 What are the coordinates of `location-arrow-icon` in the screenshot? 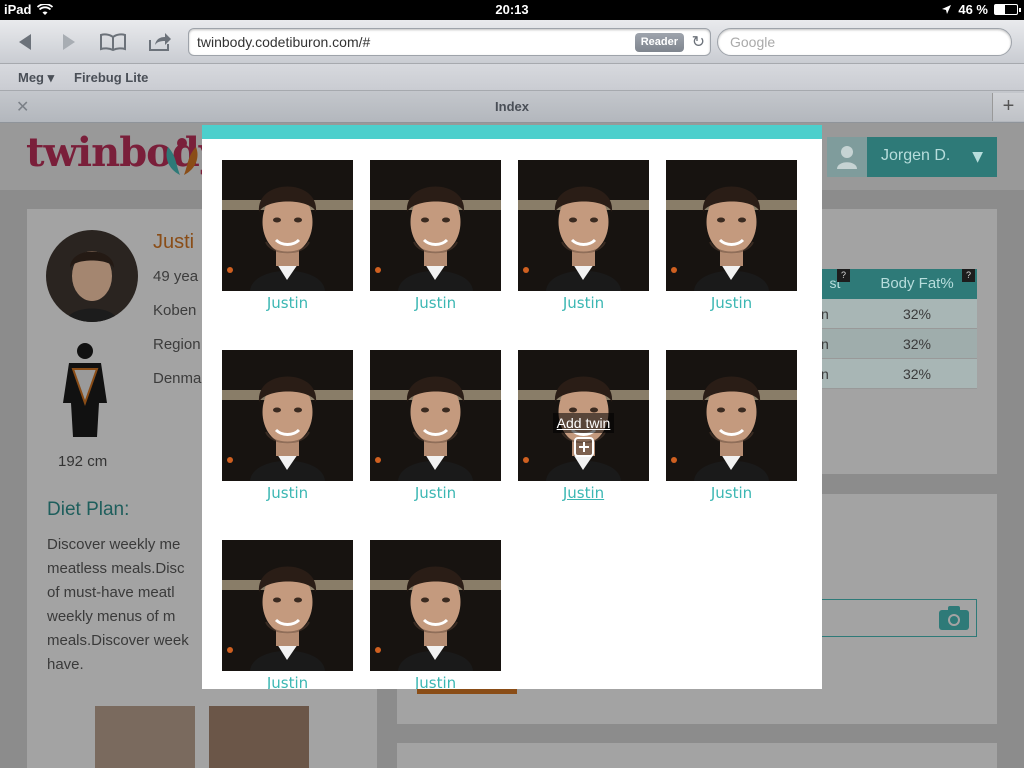 It's located at (947, 9).